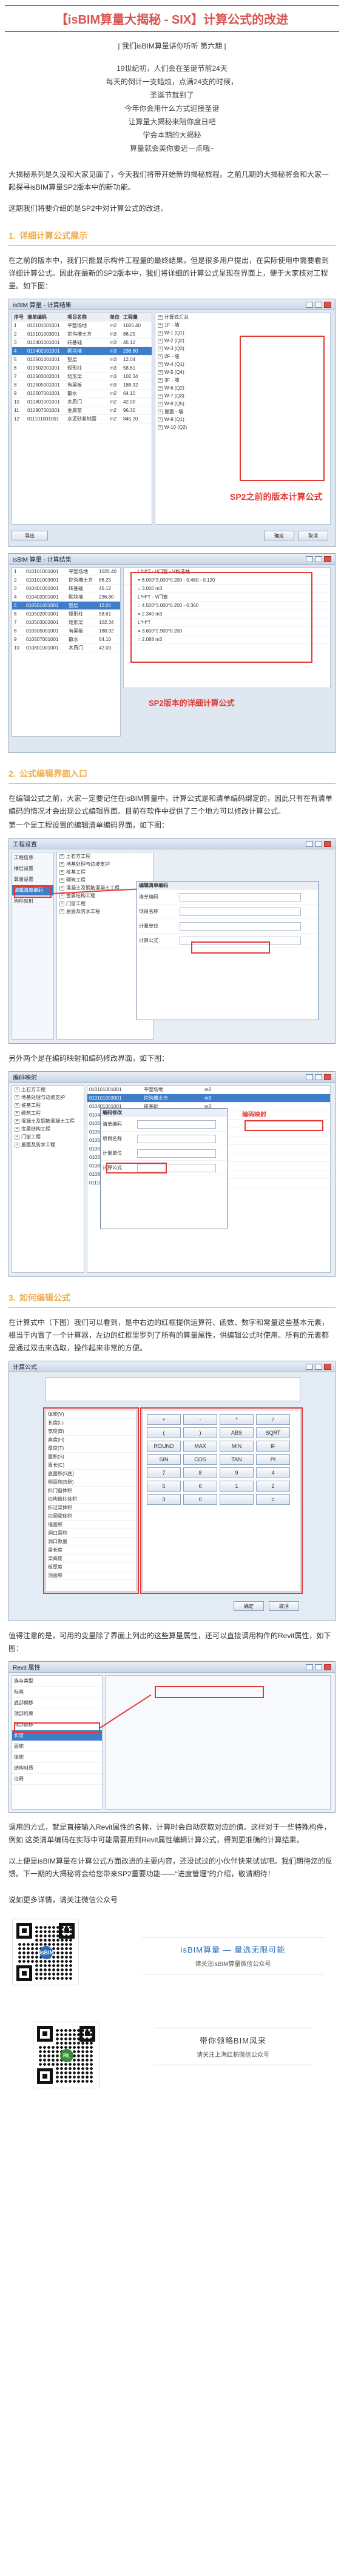  Describe the element at coordinates (48, 1113) in the screenshot. I see `tree-item: + 砌筑工程` at that location.